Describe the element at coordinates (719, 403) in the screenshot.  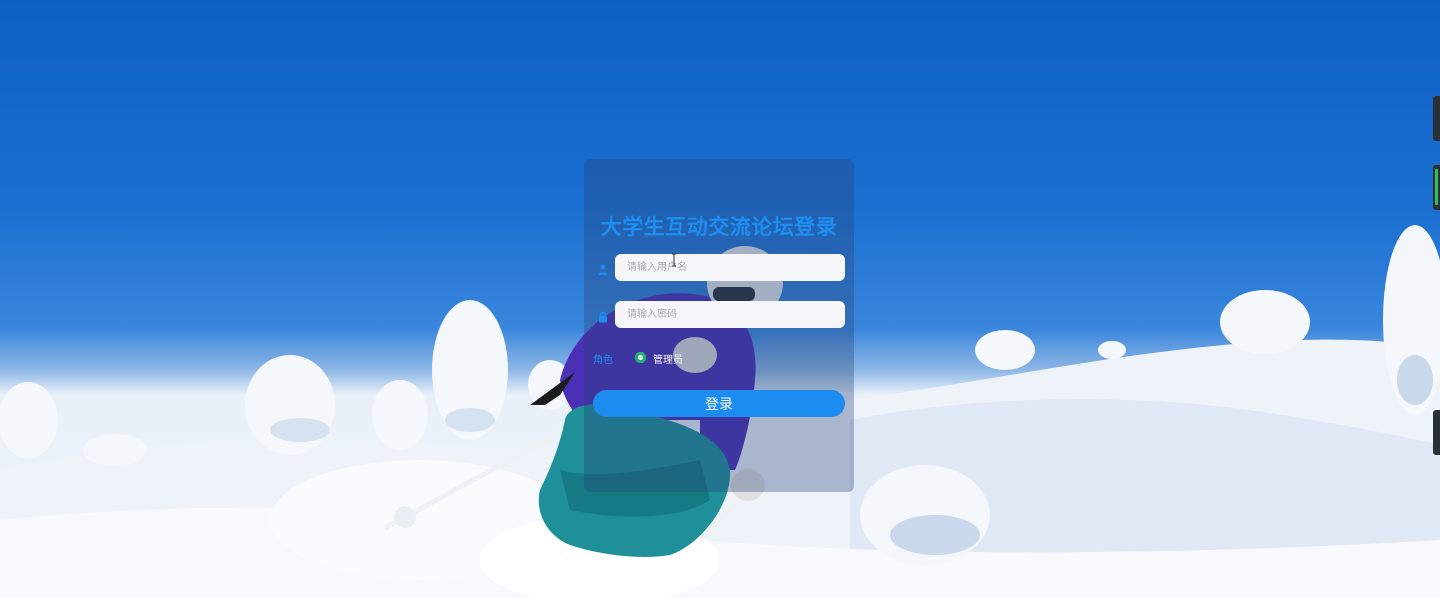
I see `login-button: 登录` at that location.